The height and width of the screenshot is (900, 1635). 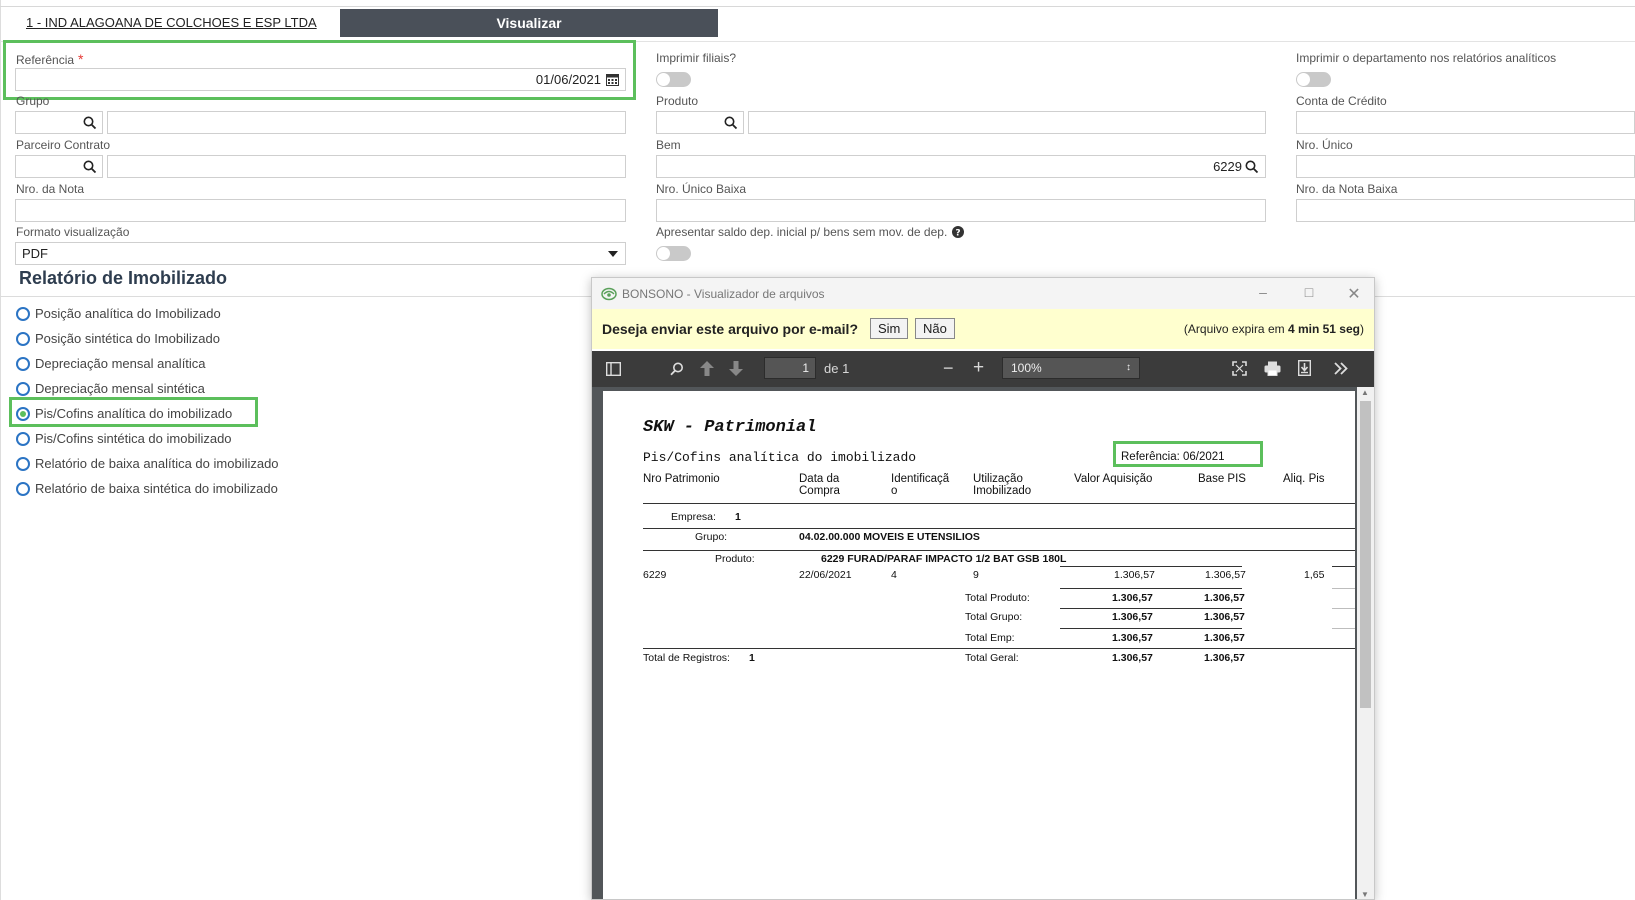 I want to click on zoom-in-icon: +, so click(x=978, y=368).